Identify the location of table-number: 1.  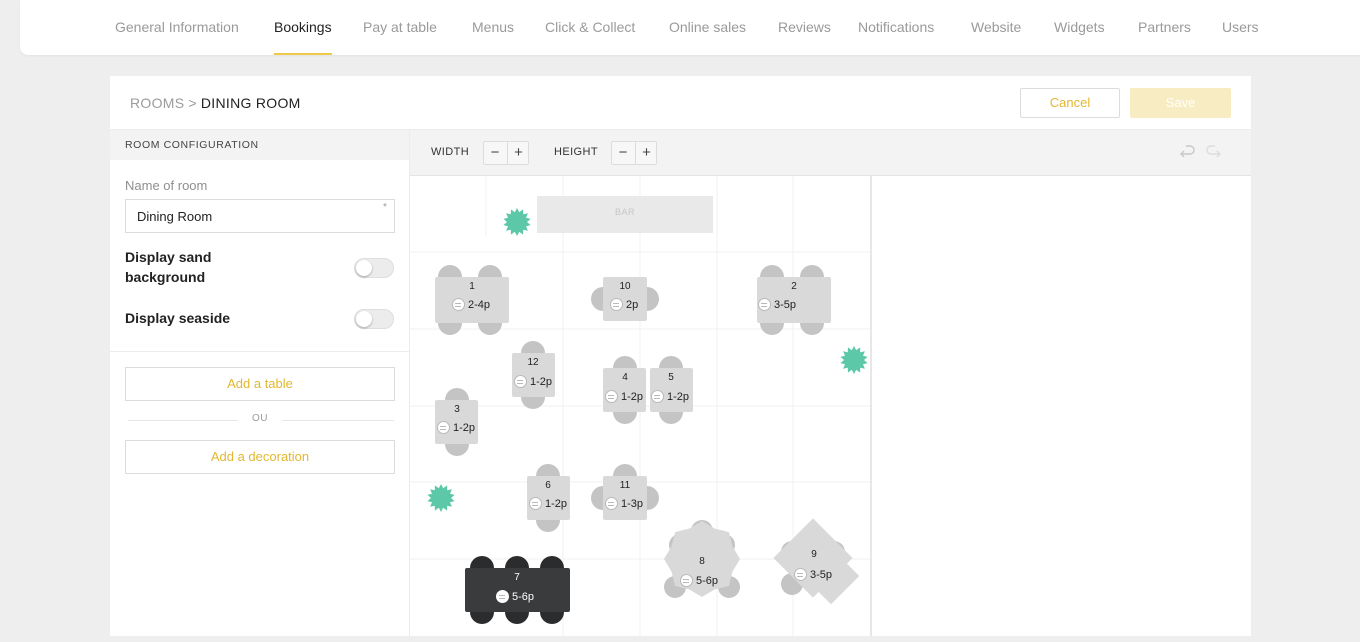
(472, 286).